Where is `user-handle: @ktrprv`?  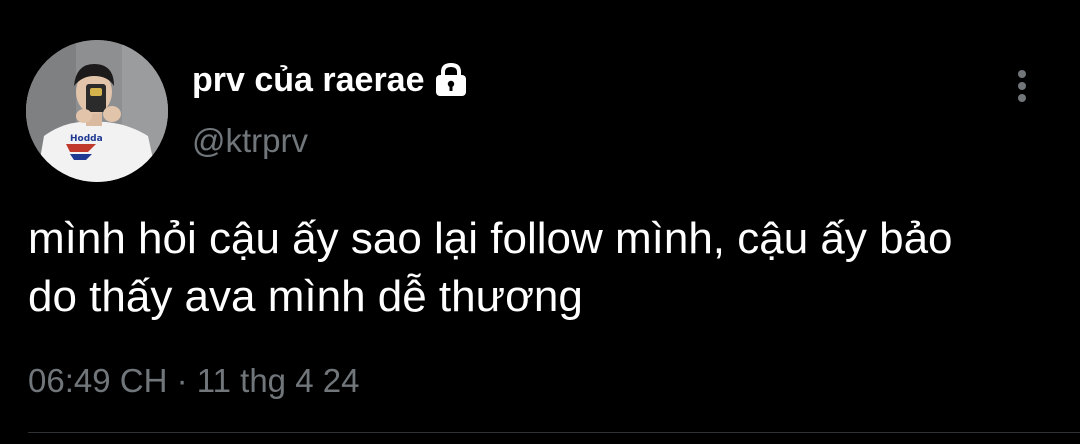 user-handle: @ktrprv is located at coordinates (250, 141).